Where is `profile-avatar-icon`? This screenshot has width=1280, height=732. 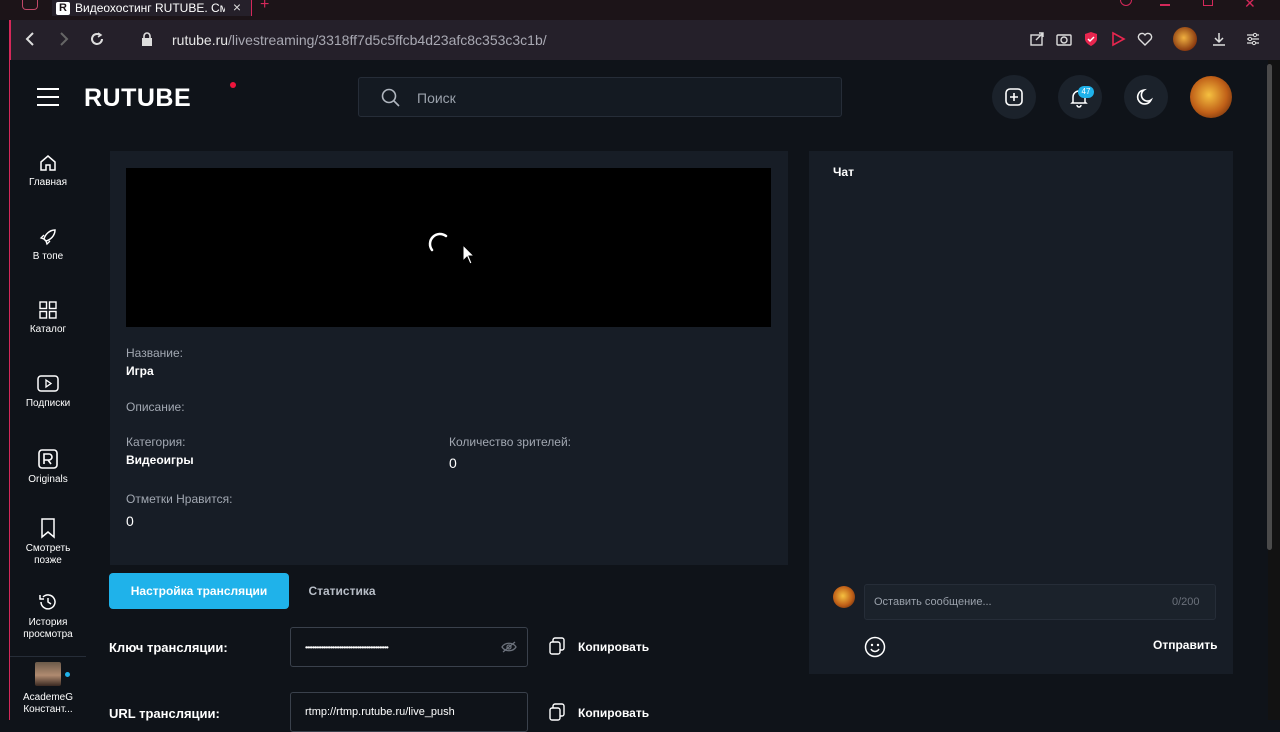 profile-avatar-icon is located at coordinates (1185, 39).